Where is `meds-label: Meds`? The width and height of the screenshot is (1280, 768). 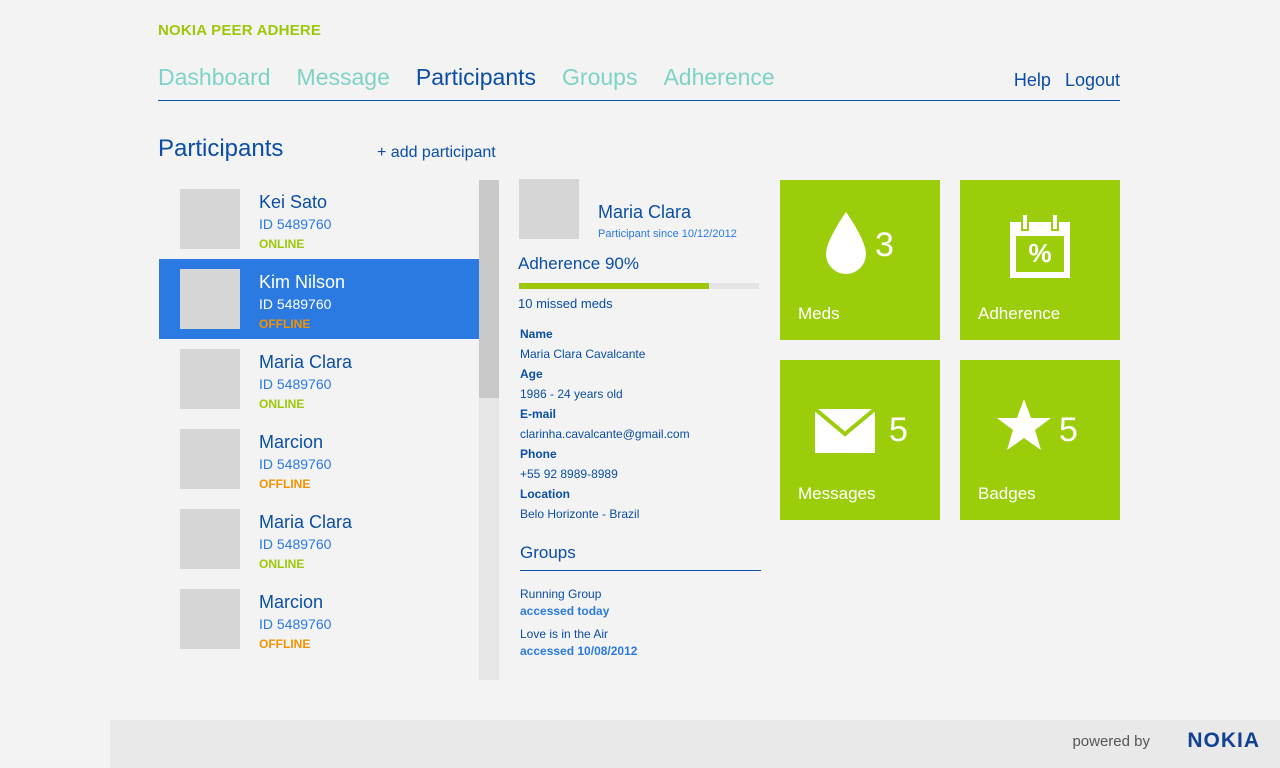 meds-label: Meds is located at coordinates (819, 313).